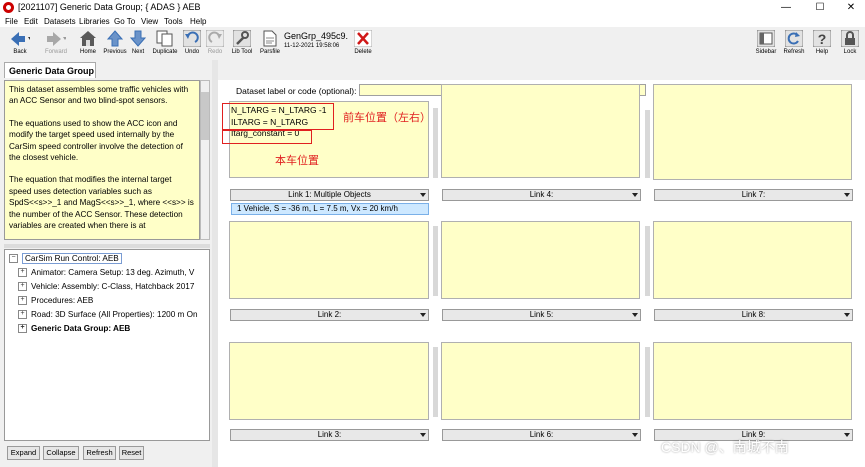 The height and width of the screenshot is (467, 865). What do you see at coordinates (647, 144) in the screenshot?
I see `link4-scrollbar` at bounding box center [647, 144].